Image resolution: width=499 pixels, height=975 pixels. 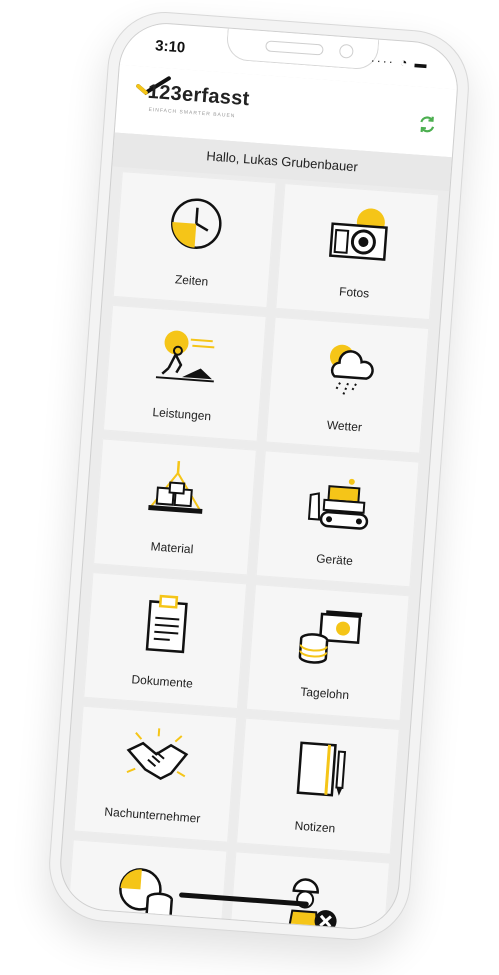 I want to click on tile-zeiten: Zeiten, so click(x=194, y=240).